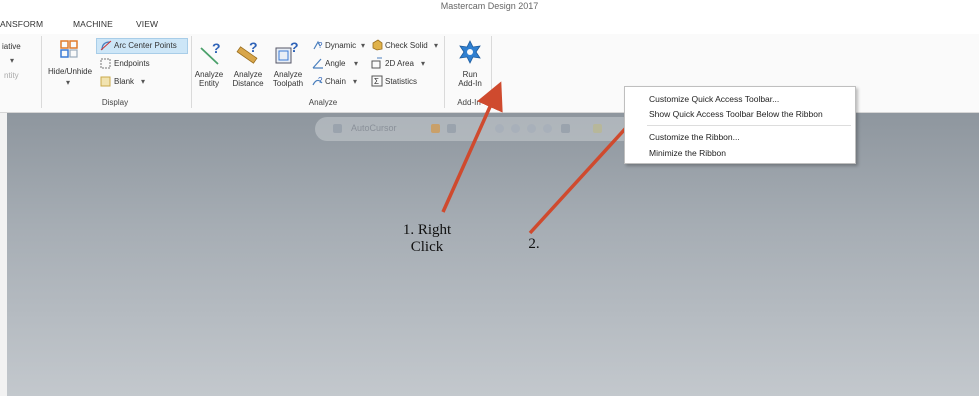 This screenshot has height=396, width=979. What do you see at coordinates (547, 158) in the screenshot?
I see `annotation-arrows` at bounding box center [547, 158].